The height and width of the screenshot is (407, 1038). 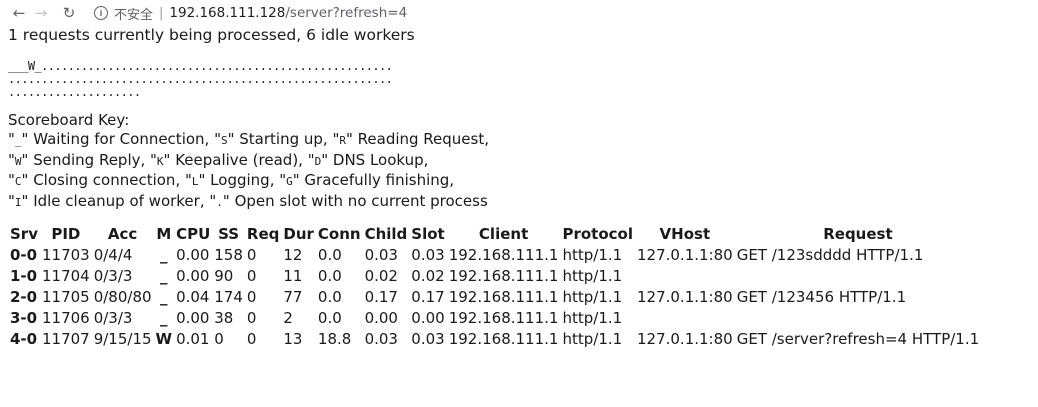 What do you see at coordinates (428, 296) in the screenshot?
I see `cell-slot: 0.17` at bounding box center [428, 296].